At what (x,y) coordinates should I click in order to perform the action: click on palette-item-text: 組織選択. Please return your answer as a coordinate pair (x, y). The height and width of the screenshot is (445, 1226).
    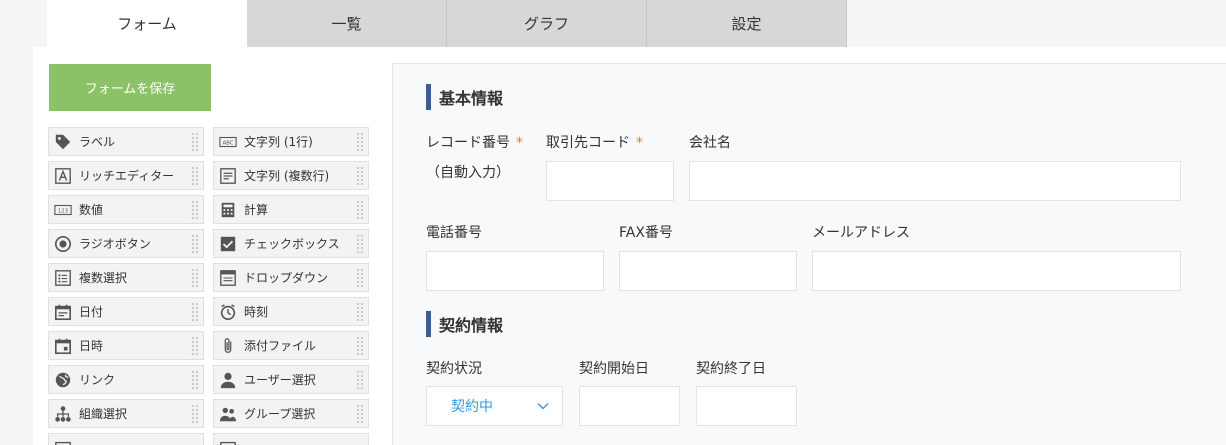
    Looking at the image, I should click on (103, 414).